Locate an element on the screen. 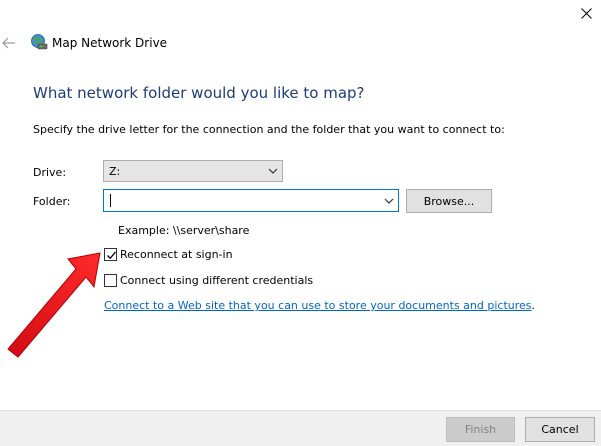 The height and width of the screenshot is (446, 601). close-button is located at coordinates (586, 13).